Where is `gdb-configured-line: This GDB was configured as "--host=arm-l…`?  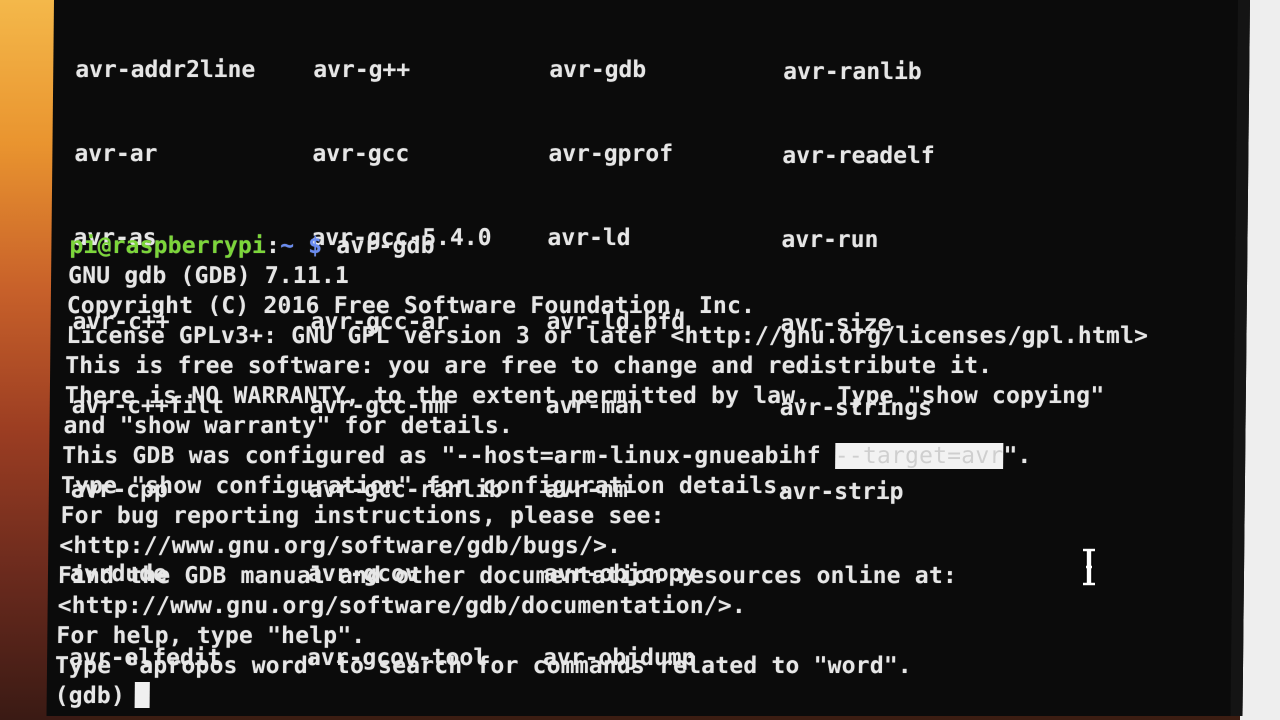
gdb-configured-line: This GDB was configured as "--host=arm-l… is located at coordinates (547, 456).